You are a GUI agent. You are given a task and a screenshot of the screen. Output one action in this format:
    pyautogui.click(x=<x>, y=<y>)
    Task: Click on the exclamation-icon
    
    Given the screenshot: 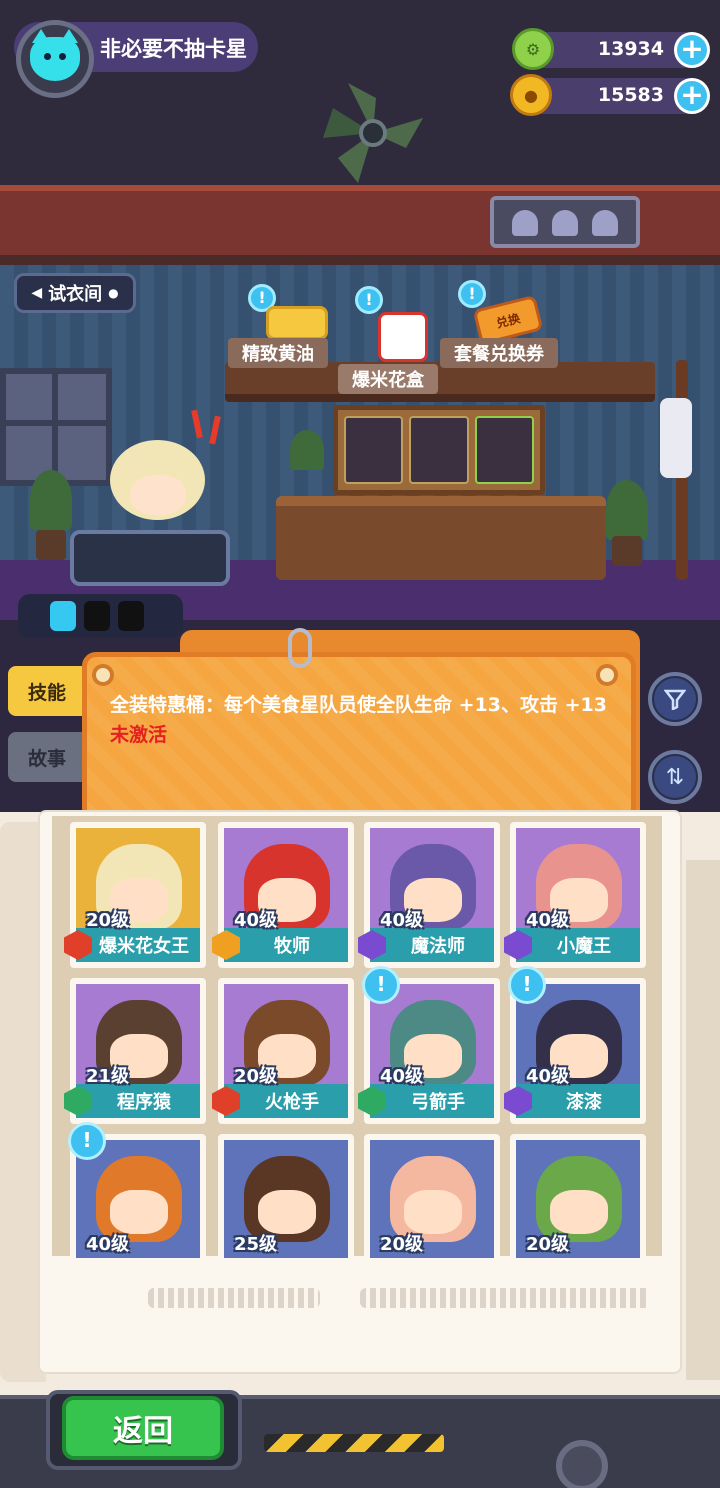 What is the action you would take?
    pyautogui.click(x=206, y=427)
    